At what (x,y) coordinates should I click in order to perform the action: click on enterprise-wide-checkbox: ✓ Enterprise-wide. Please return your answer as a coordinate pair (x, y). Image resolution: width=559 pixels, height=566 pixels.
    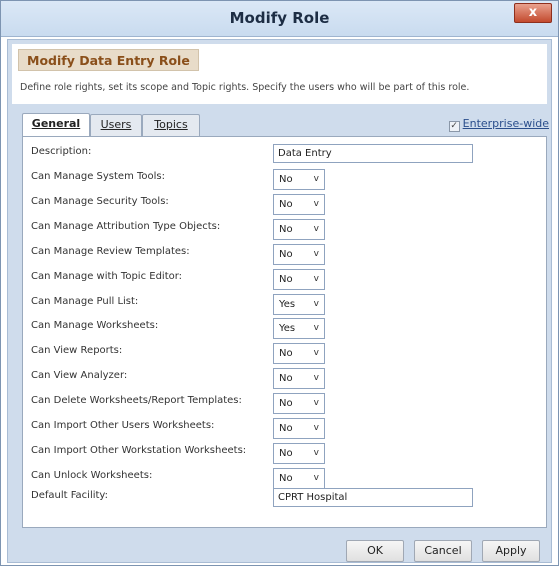
    Looking at the image, I should click on (498, 124).